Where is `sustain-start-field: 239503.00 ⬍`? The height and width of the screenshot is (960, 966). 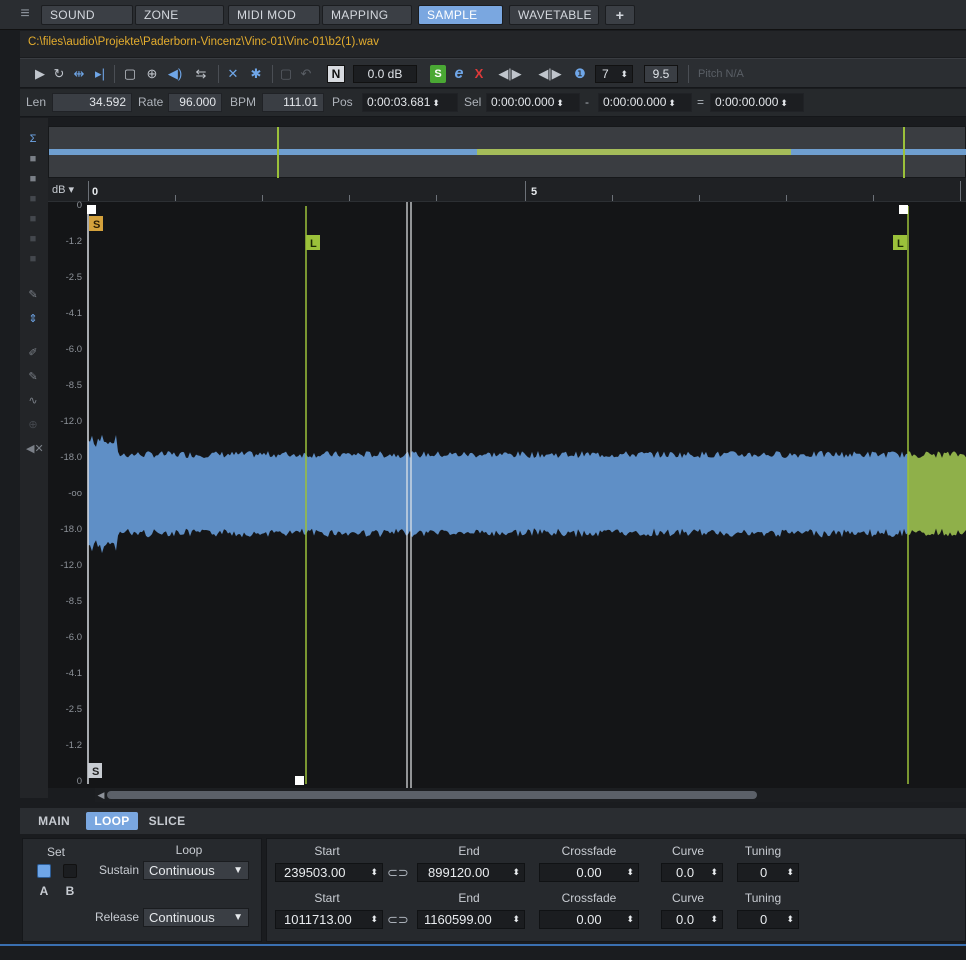 sustain-start-field: 239503.00 ⬍ is located at coordinates (329, 872).